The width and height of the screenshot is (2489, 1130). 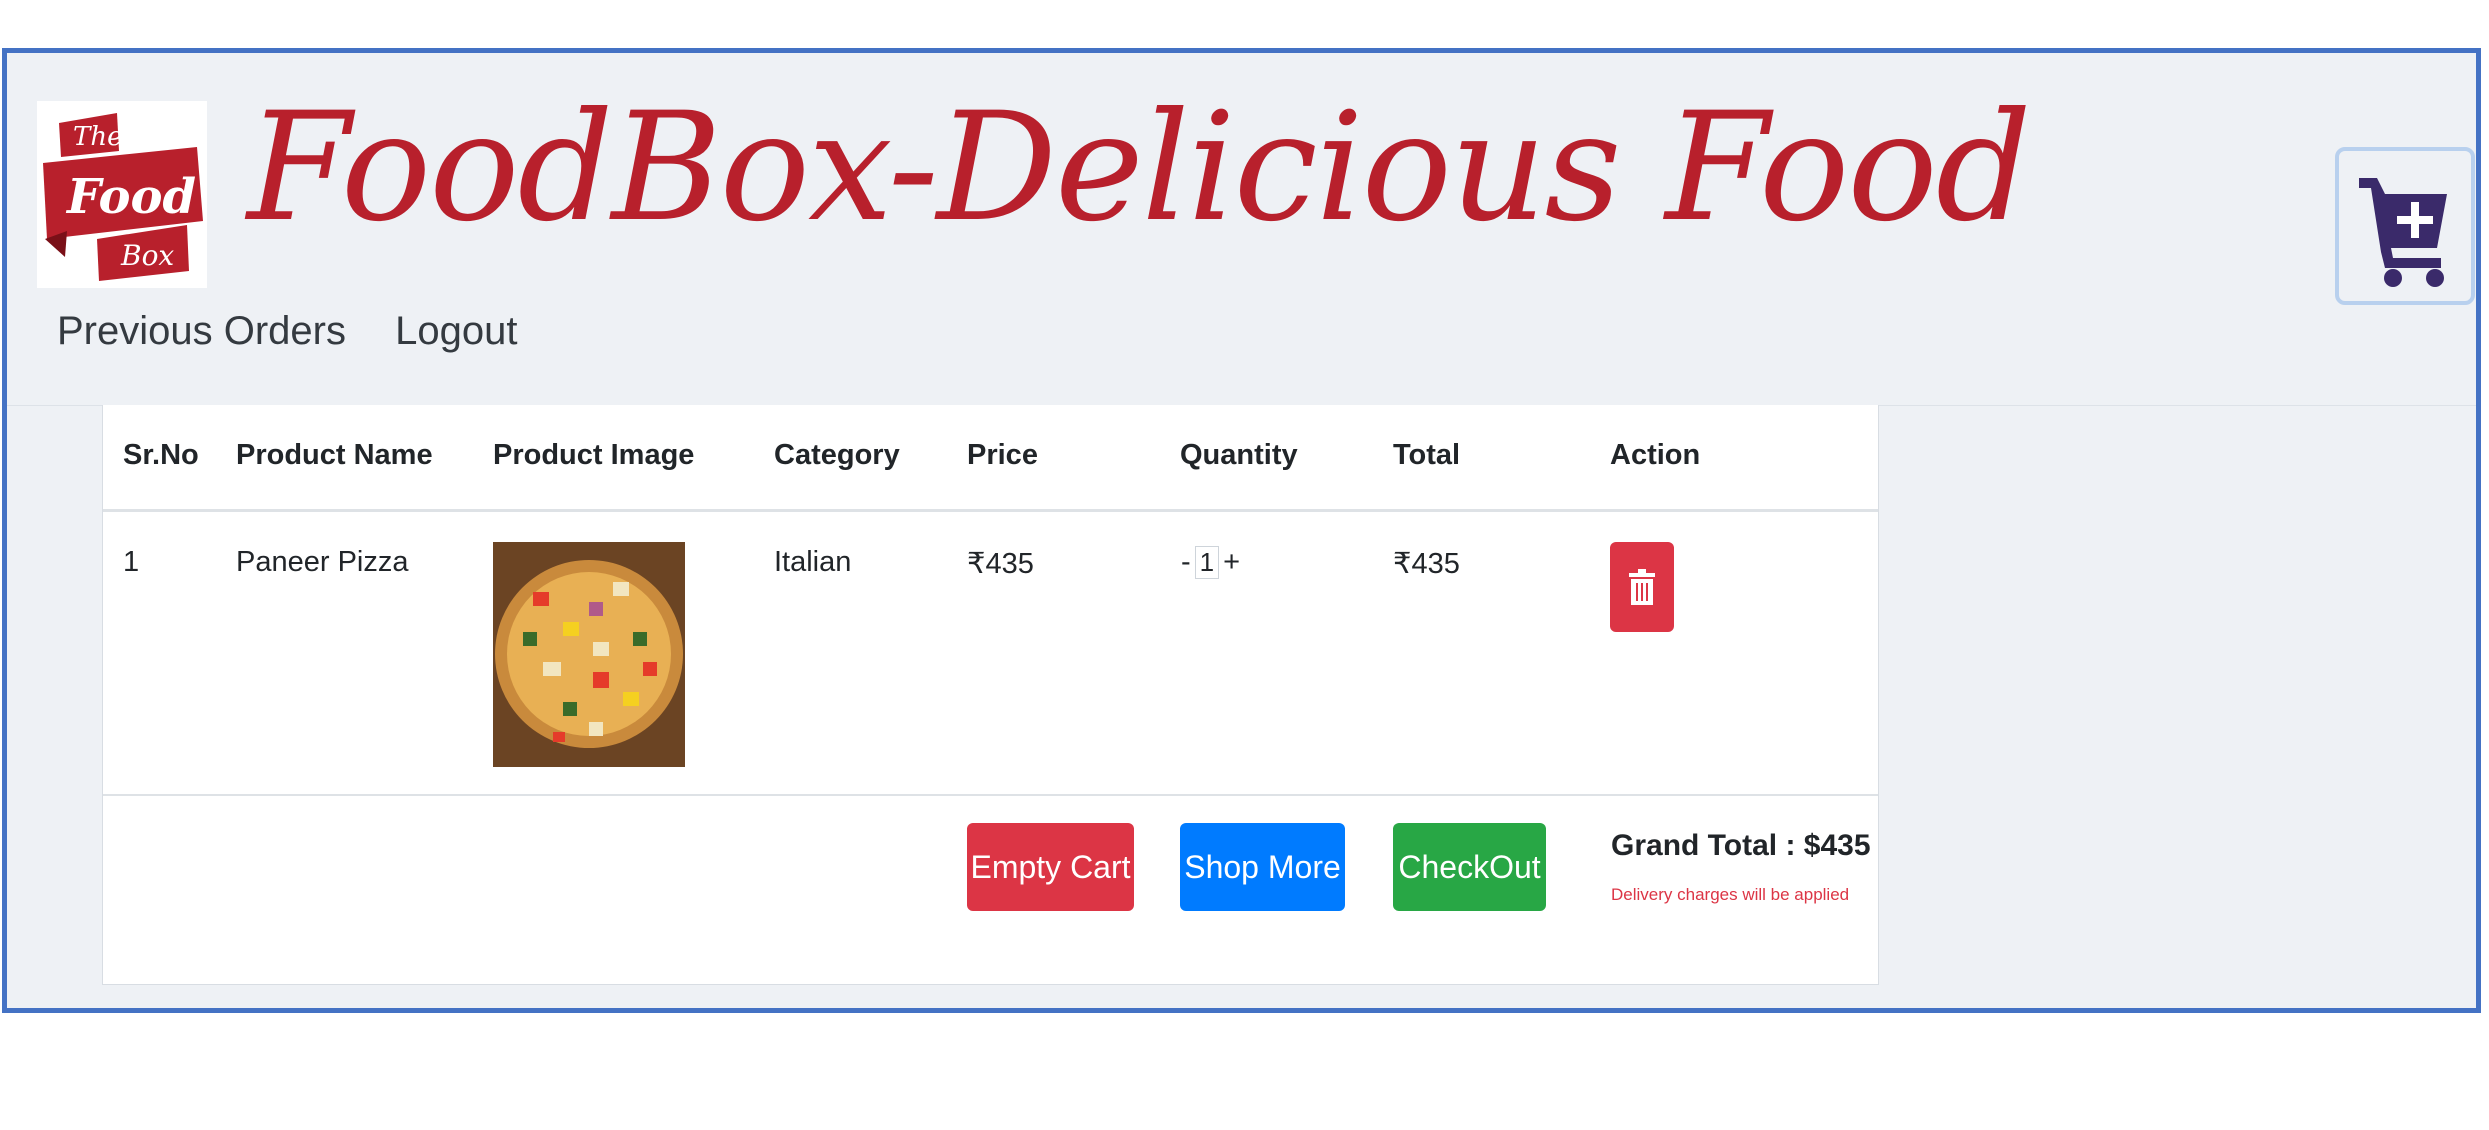 What do you see at coordinates (813, 562) in the screenshot?
I see `row-category: Italian` at bounding box center [813, 562].